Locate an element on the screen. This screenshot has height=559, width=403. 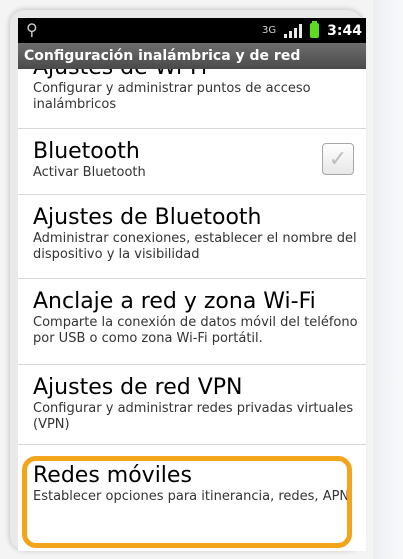
list-item-title: Ajustes de Wi-Fi is located at coordinates (199, 75).